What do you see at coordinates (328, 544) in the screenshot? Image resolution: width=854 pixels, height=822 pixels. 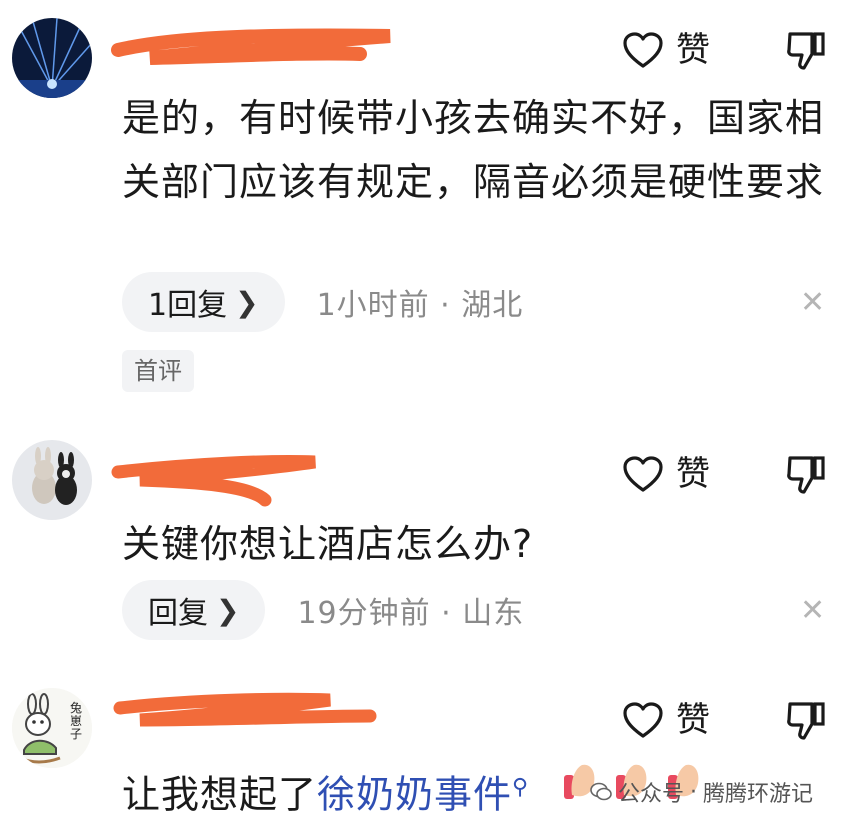 I see `comment-text: 关键你想让酒店怎么办?` at bounding box center [328, 544].